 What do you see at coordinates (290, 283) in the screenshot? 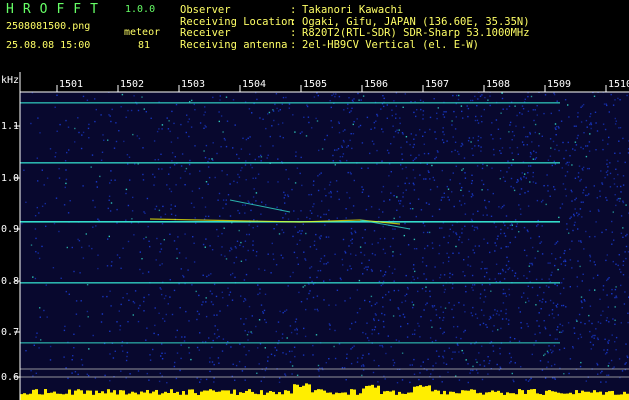
I see `carrier-line` at bounding box center [290, 283].